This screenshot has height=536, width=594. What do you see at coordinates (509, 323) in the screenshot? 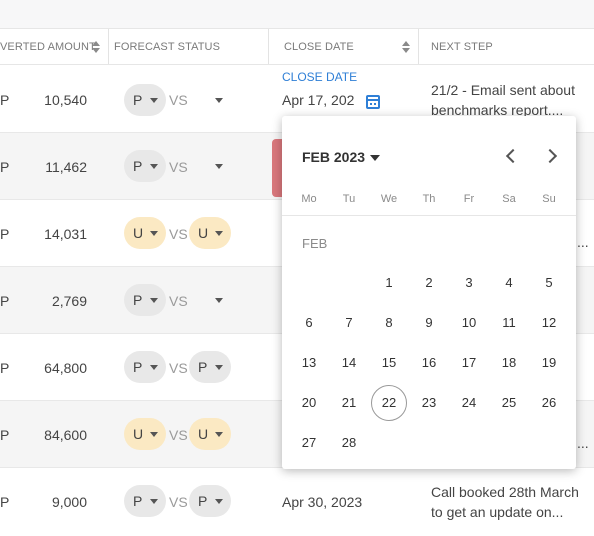
I see `calendar-day: 11` at bounding box center [509, 323].